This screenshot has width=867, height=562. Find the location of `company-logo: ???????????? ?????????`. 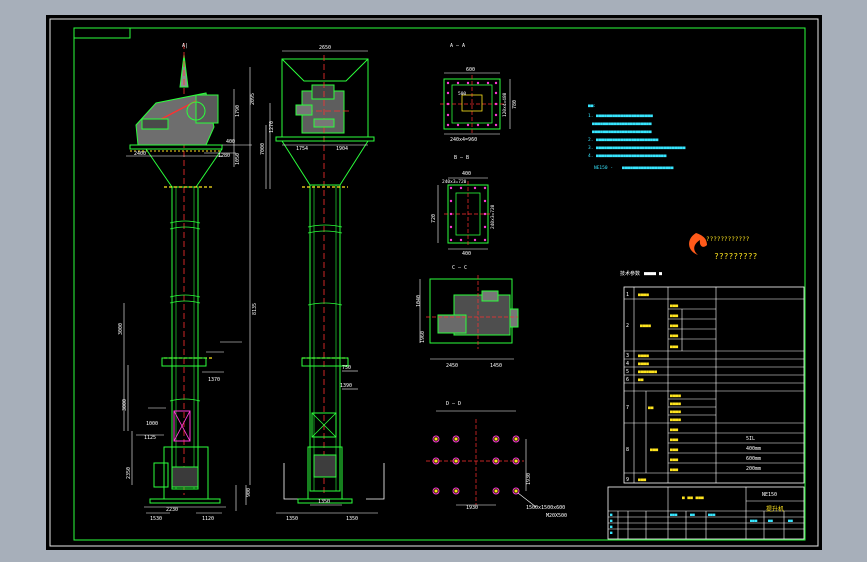

company-logo: ???????????? ????????? is located at coordinates (723, 247).